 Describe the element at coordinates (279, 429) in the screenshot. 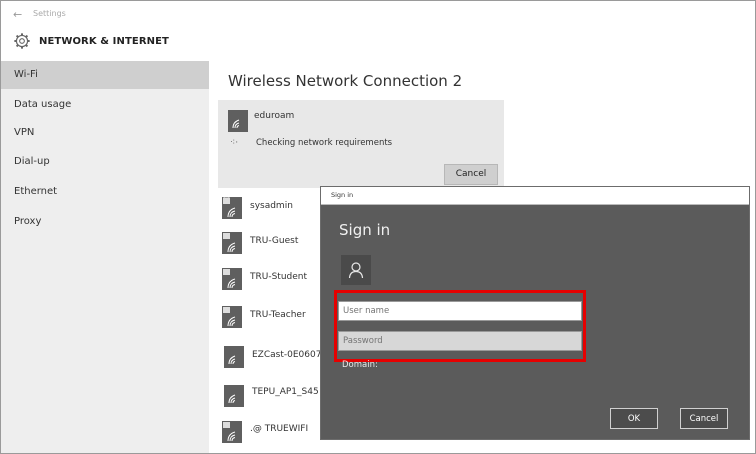

I see `list-item: .@ TRUEWIFI` at that location.